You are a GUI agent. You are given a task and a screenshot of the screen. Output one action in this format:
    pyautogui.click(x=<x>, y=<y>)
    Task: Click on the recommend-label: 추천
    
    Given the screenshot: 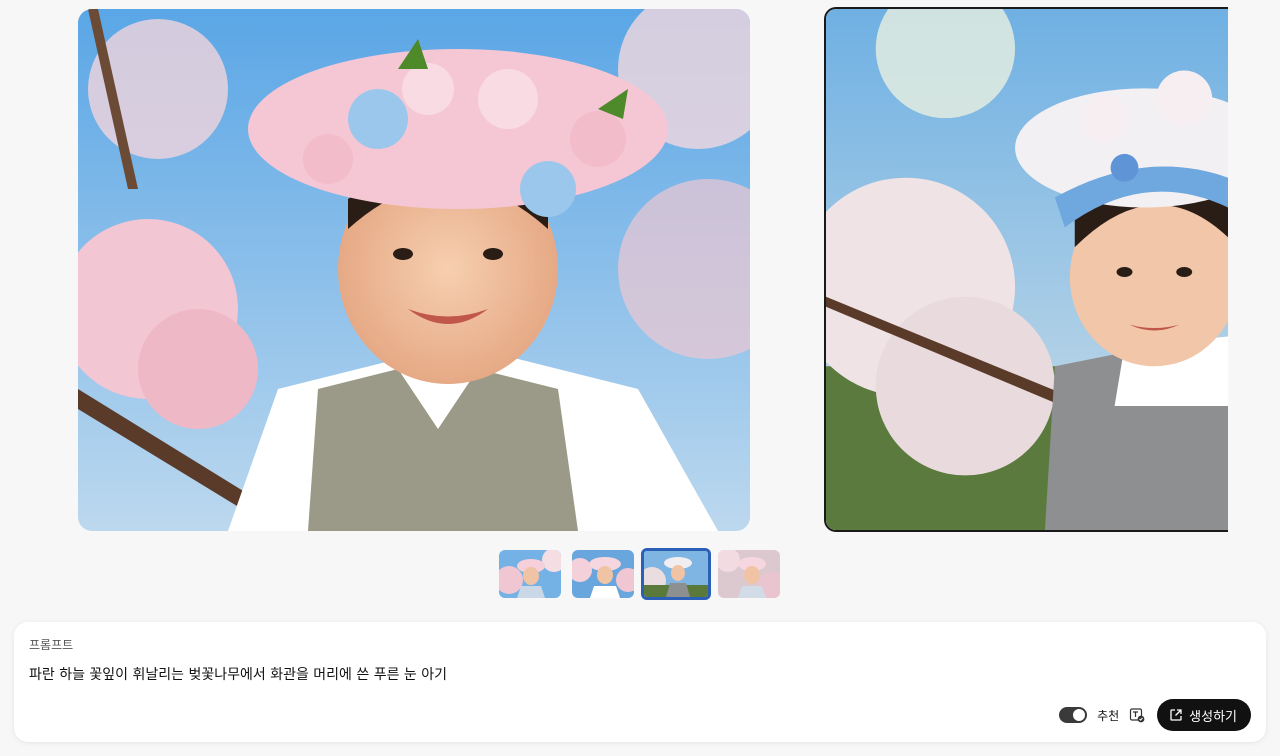 What is the action you would take?
    pyautogui.click(x=1108, y=715)
    